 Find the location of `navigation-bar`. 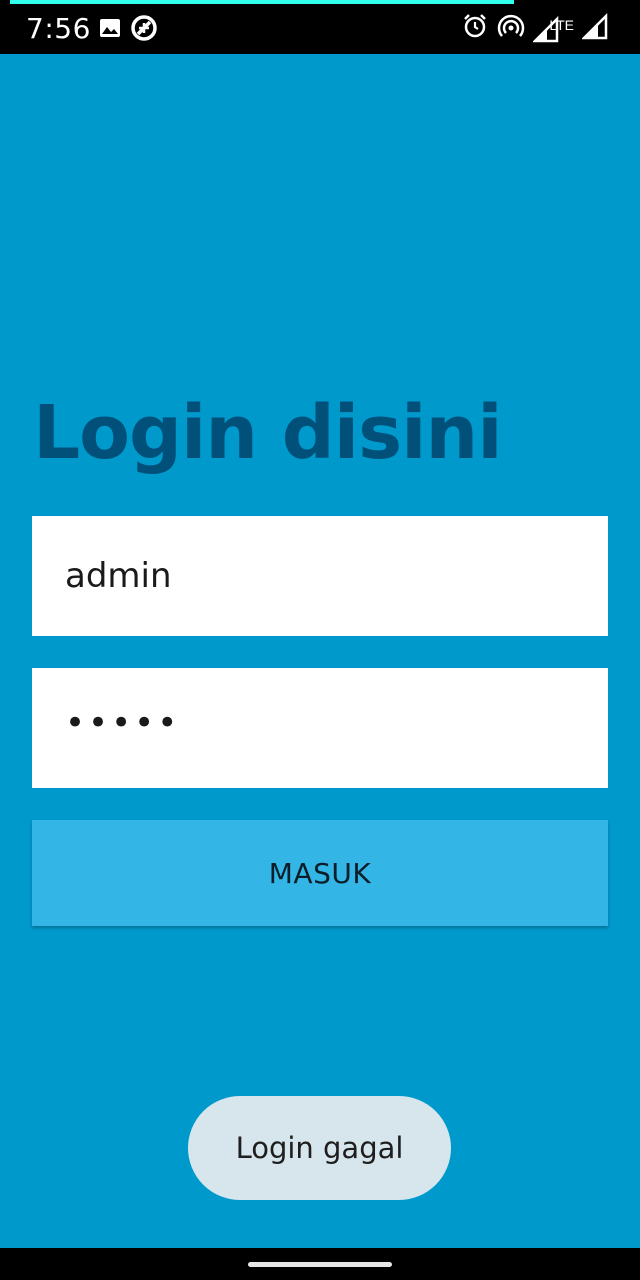

navigation-bar is located at coordinates (320, 1264).